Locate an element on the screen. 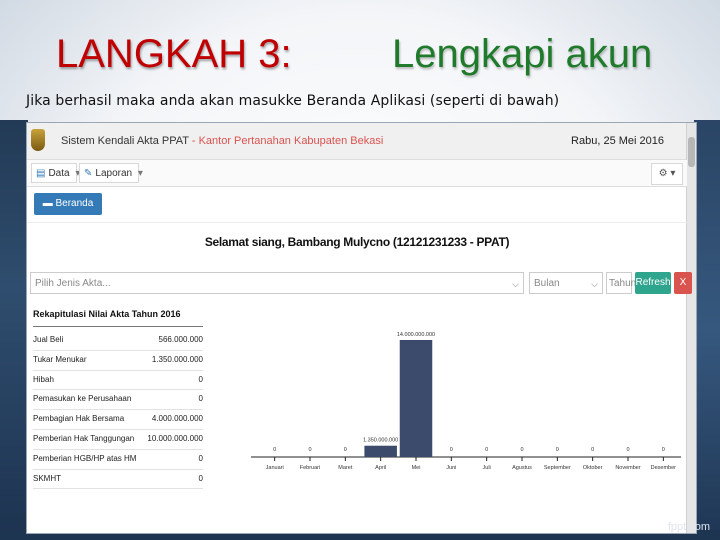  rekap-row: Pemasukan ke Perusahaan 0 is located at coordinates (118, 400).